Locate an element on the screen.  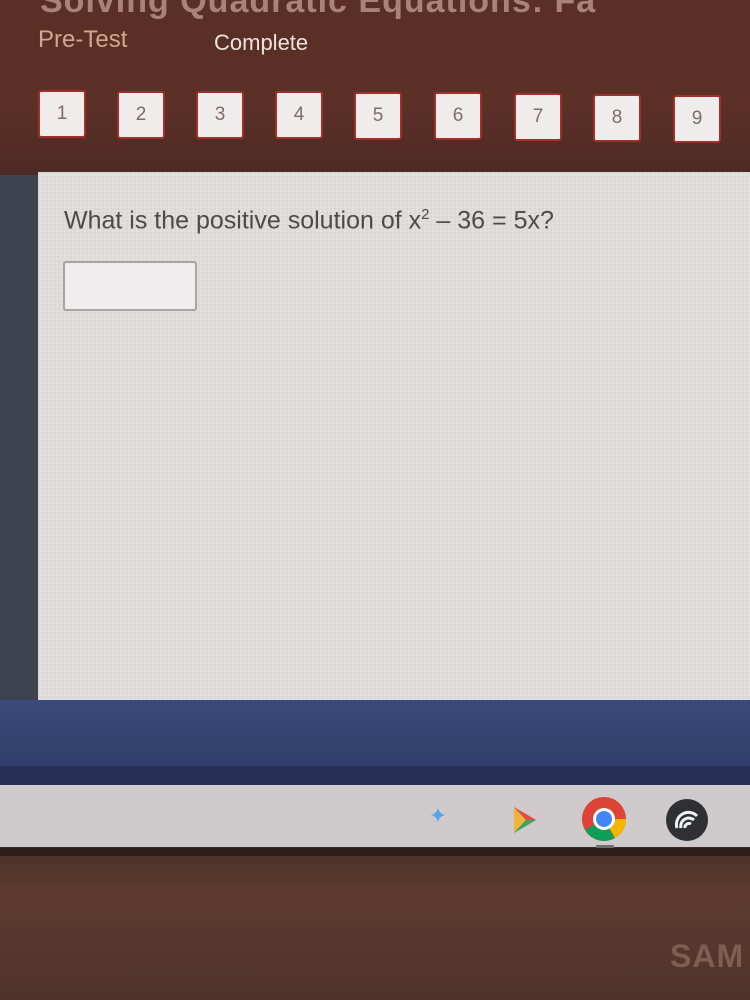
assistant-icon: ✦ is located at coordinates (438, 816).